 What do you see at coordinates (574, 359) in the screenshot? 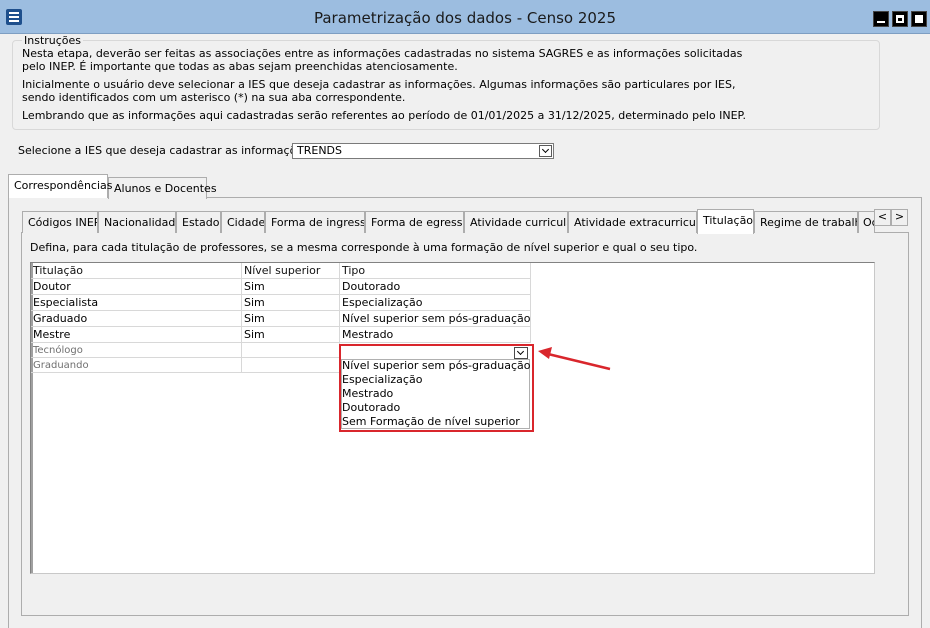
I see `annotation-arrow-icon` at bounding box center [574, 359].